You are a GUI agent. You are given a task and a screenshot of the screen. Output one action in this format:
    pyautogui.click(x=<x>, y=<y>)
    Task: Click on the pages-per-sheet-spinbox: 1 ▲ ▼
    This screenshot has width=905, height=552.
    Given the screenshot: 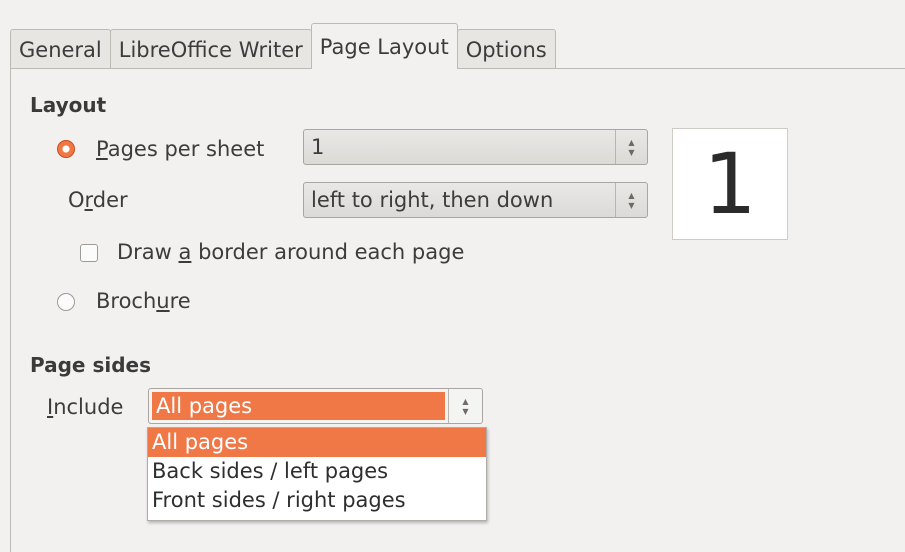 What is the action you would take?
    pyautogui.click(x=475, y=147)
    